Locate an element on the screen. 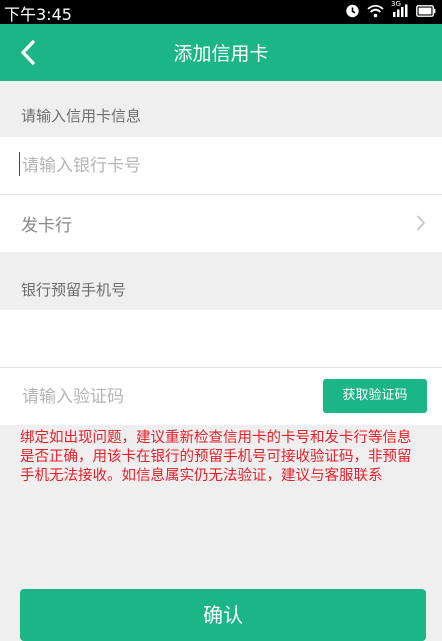  issuer-label: 发卡行 is located at coordinates (46, 226).